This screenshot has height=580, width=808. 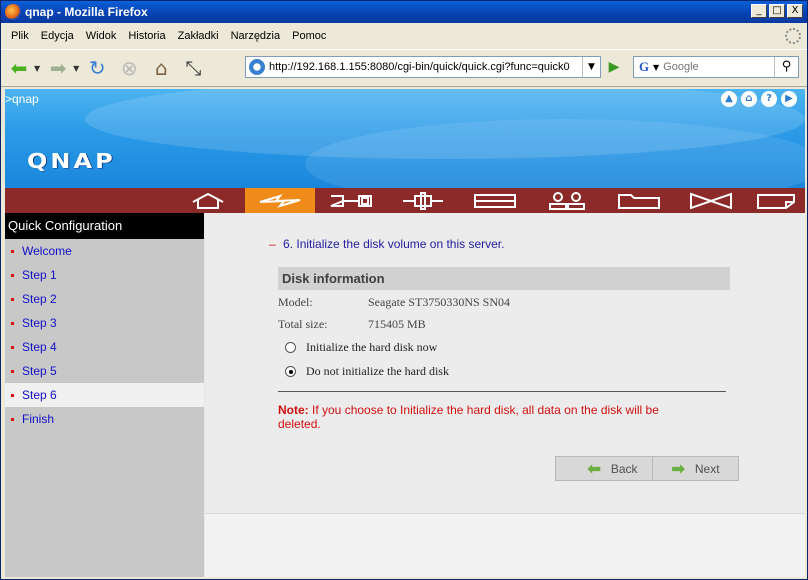 What do you see at coordinates (146, 36) in the screenshot?
I see `menu-history: Historia` at bounding box center [146, 36].